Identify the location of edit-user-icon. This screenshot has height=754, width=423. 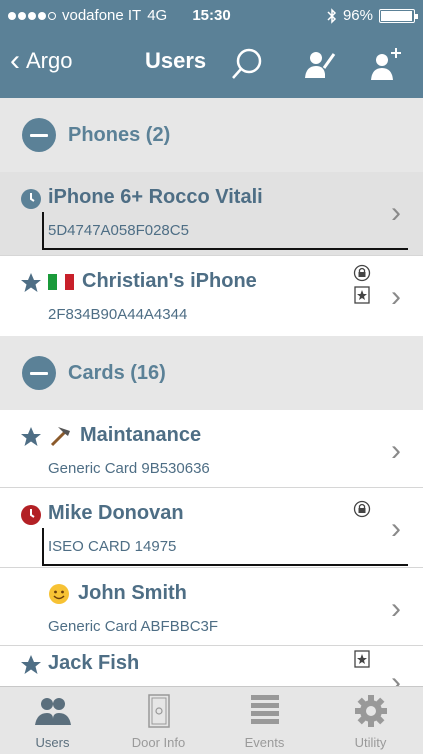
(320, 64).